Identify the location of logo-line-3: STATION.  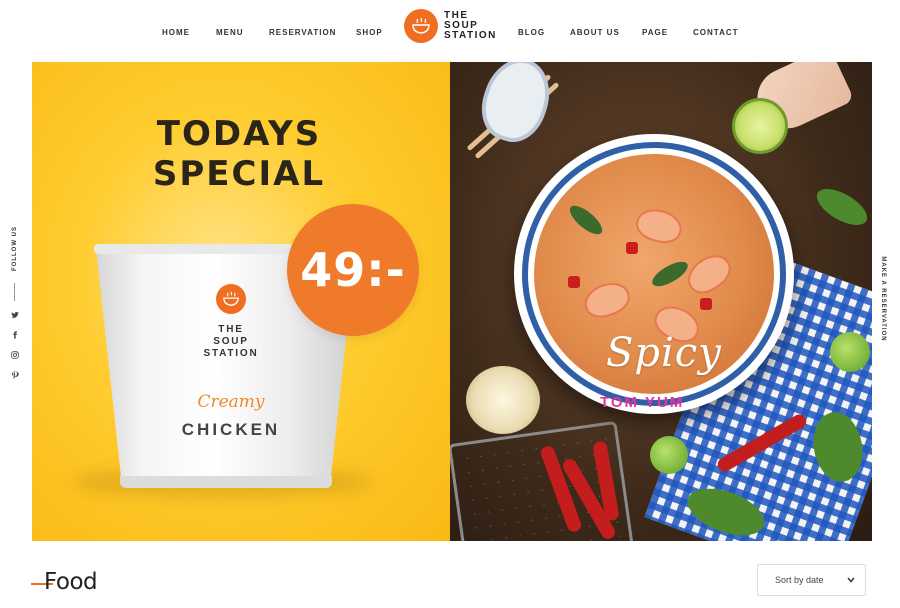
(470, 35).